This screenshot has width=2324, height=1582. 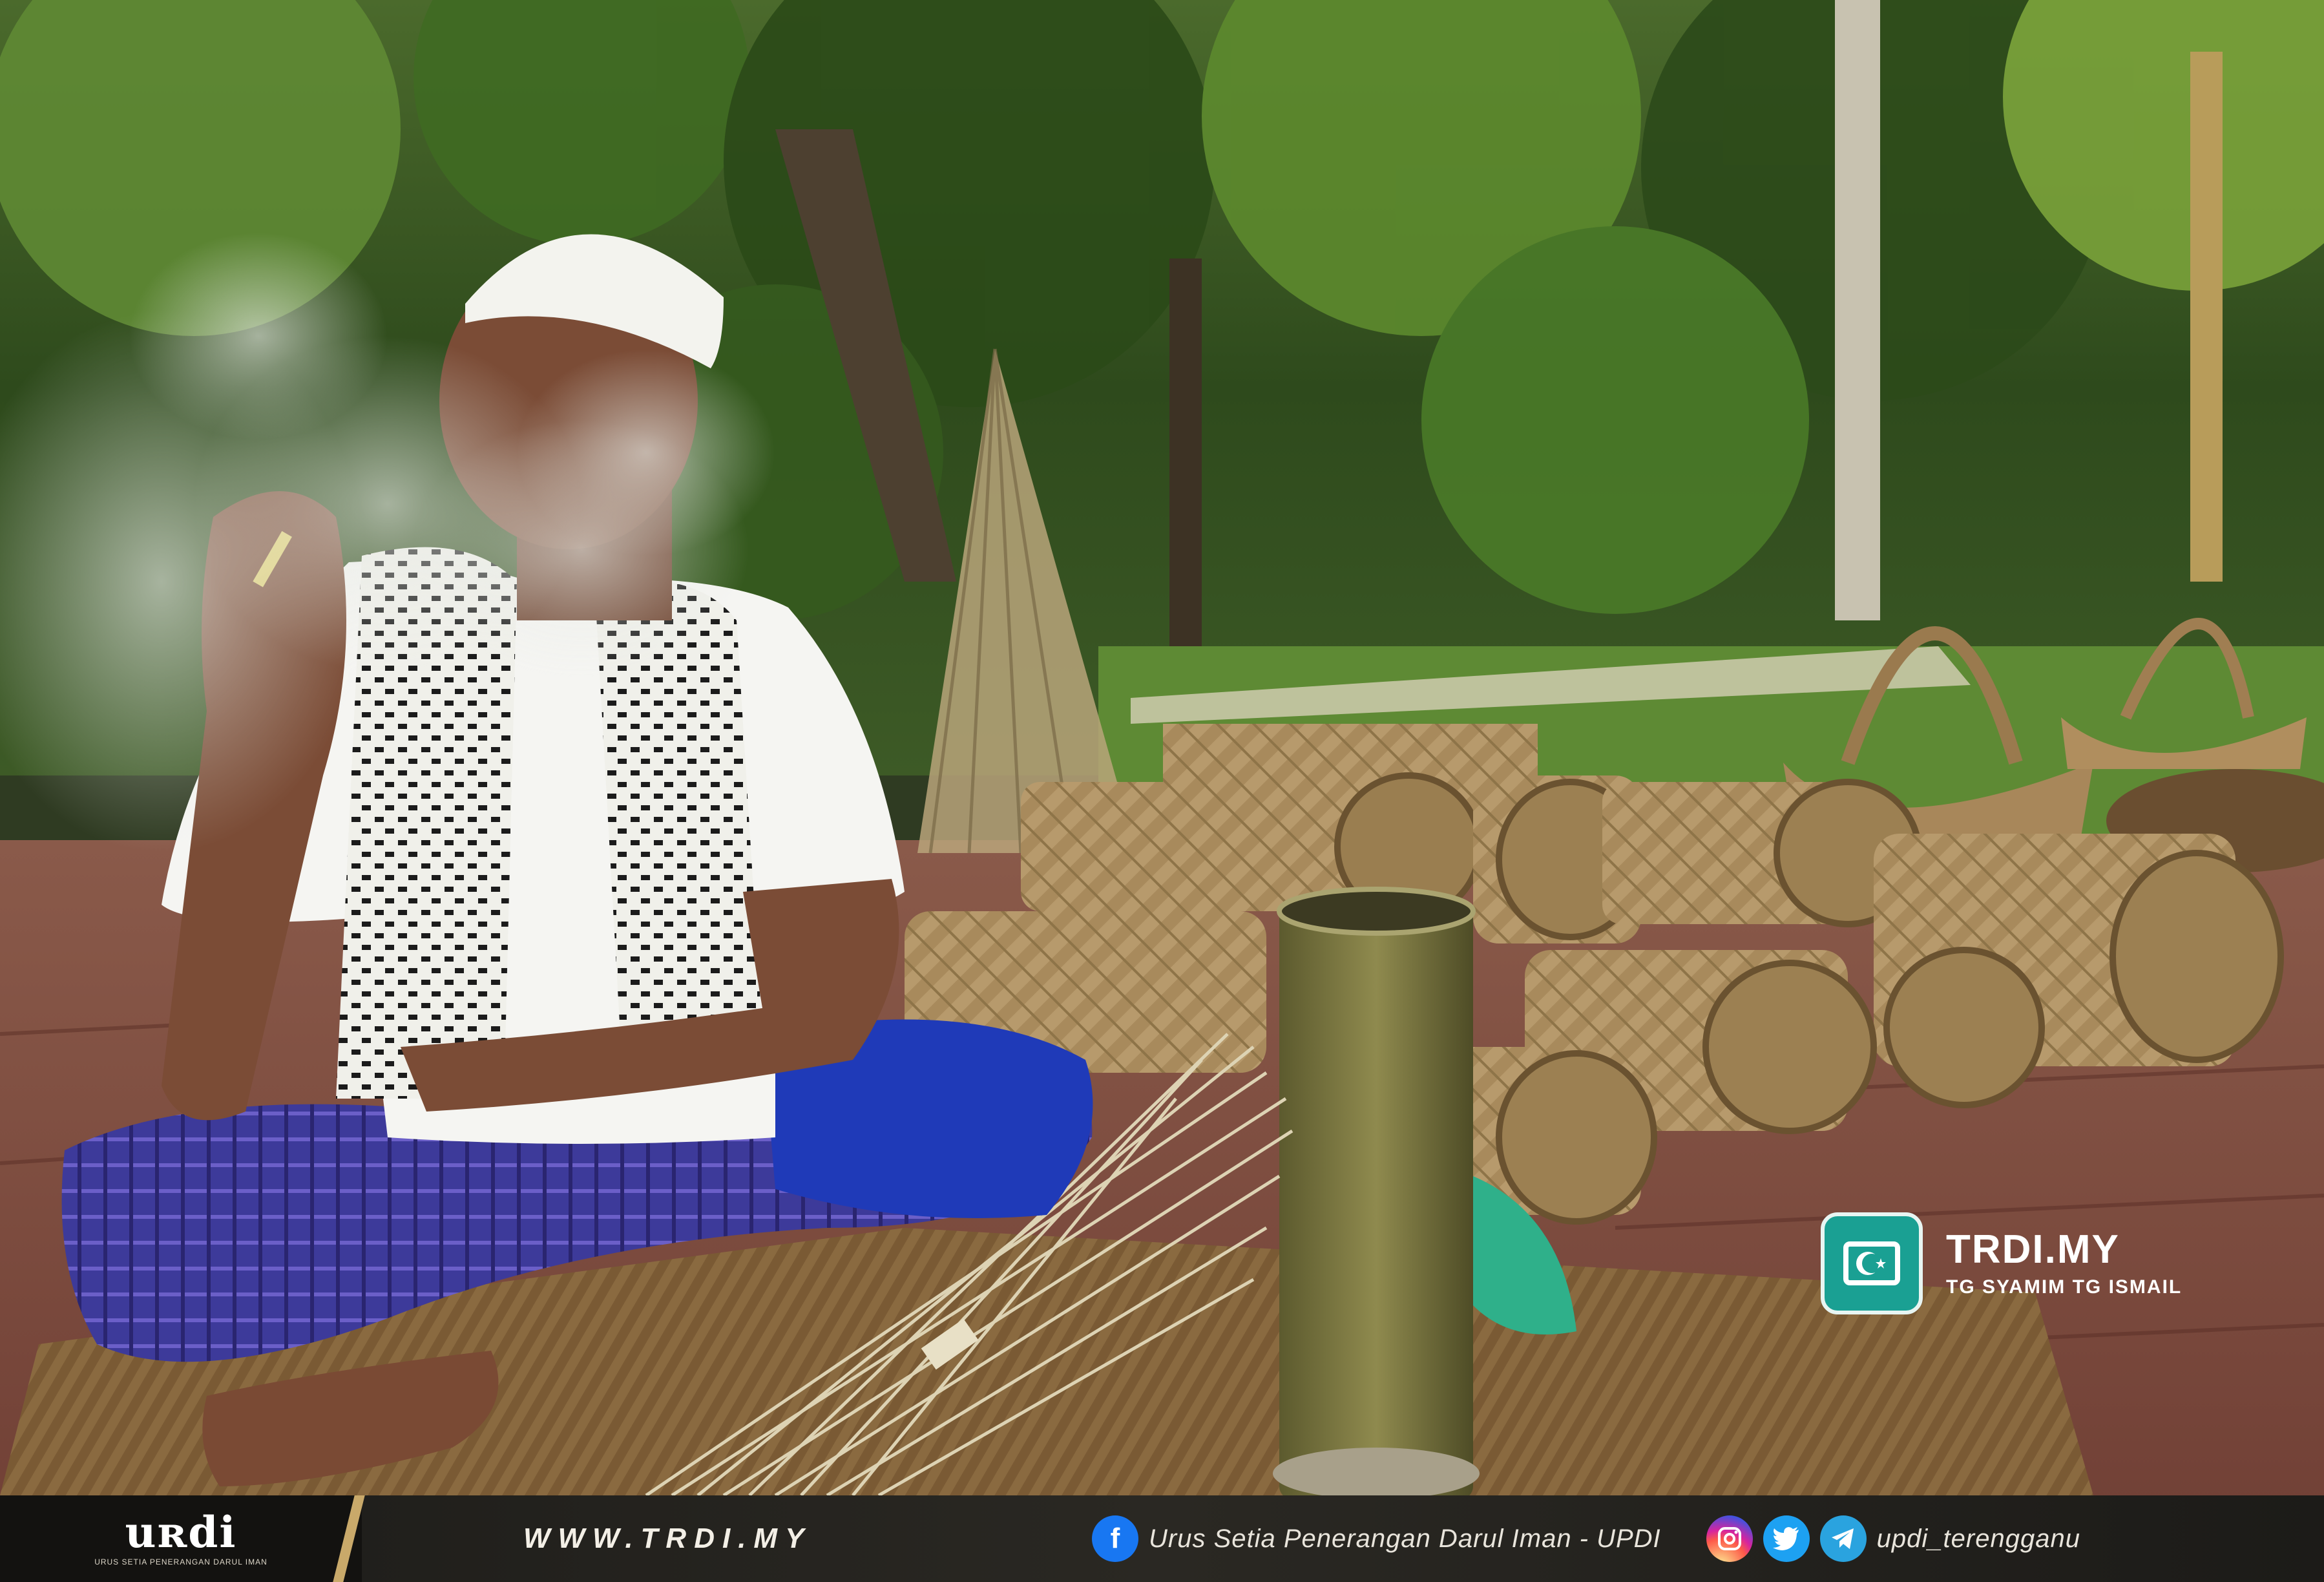 What do you see at coordinates (1729, 1538) in the screenshot?
I see `instagram-icon` at bounding box center [1729, 1538].